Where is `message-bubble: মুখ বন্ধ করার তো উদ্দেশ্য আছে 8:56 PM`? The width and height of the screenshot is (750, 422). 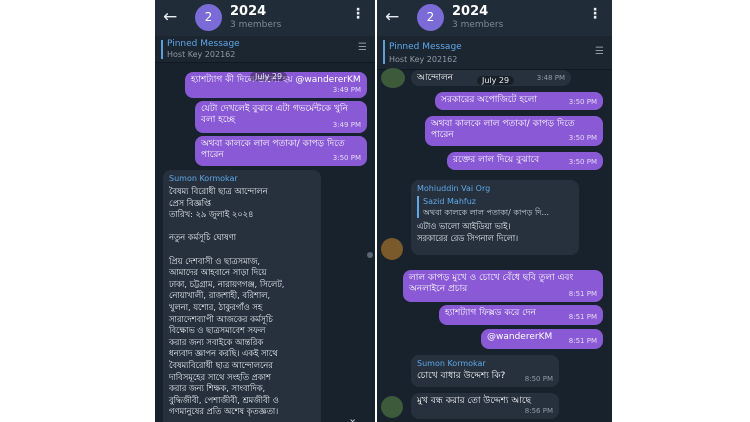
message-bubble: মুখ বন্ধ করার তো উদ্দেশ্য আছে 8:56 PM is located at coordinates (485, 406).